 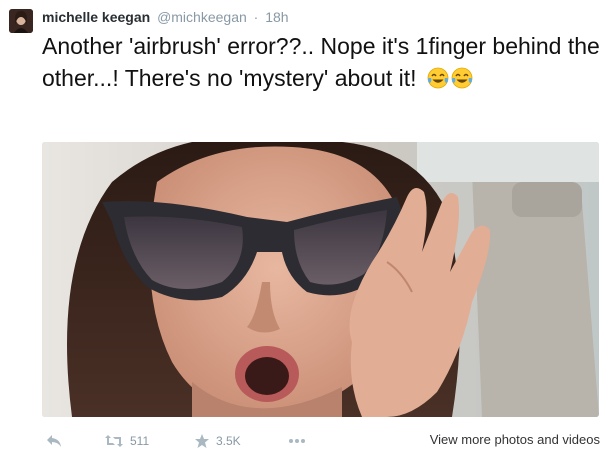 What do you see at coordinates (276, 17) in the screenshot?
I see `timestamp: 18h` at bounding box center [276, 17].